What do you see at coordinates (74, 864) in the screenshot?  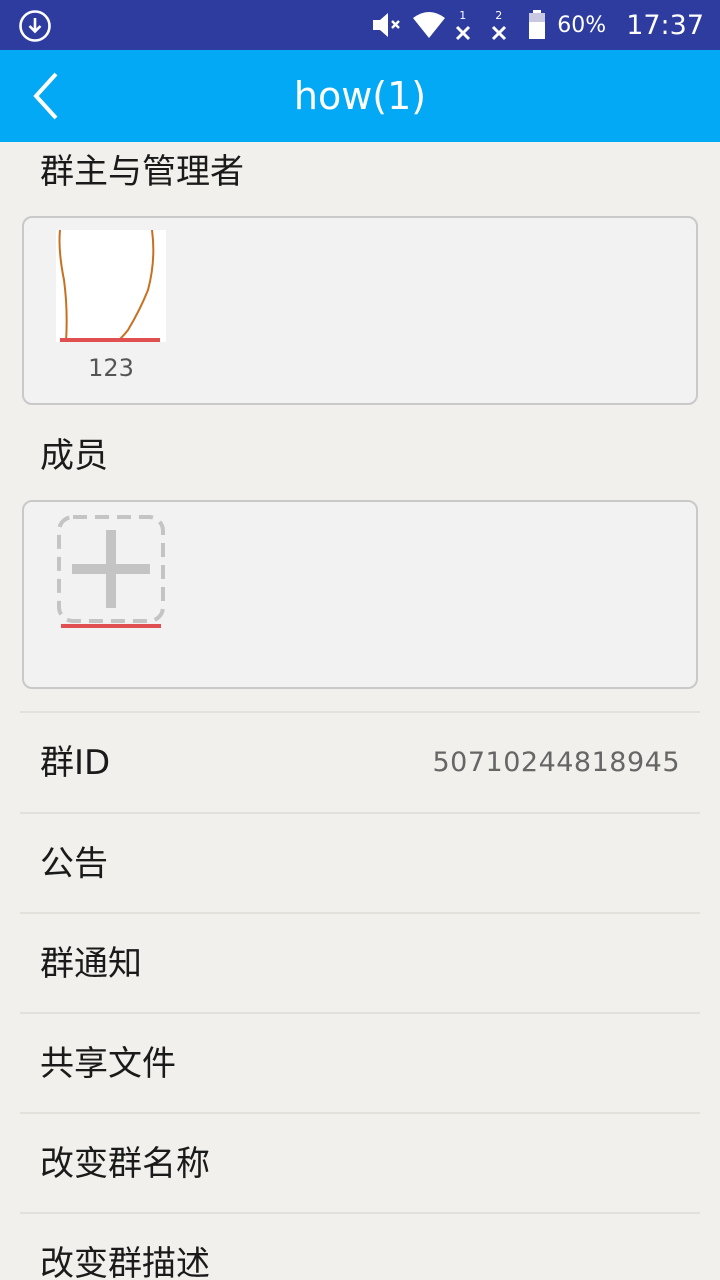 I see `announcement-label: 公告` at bounding box center [74, 864].